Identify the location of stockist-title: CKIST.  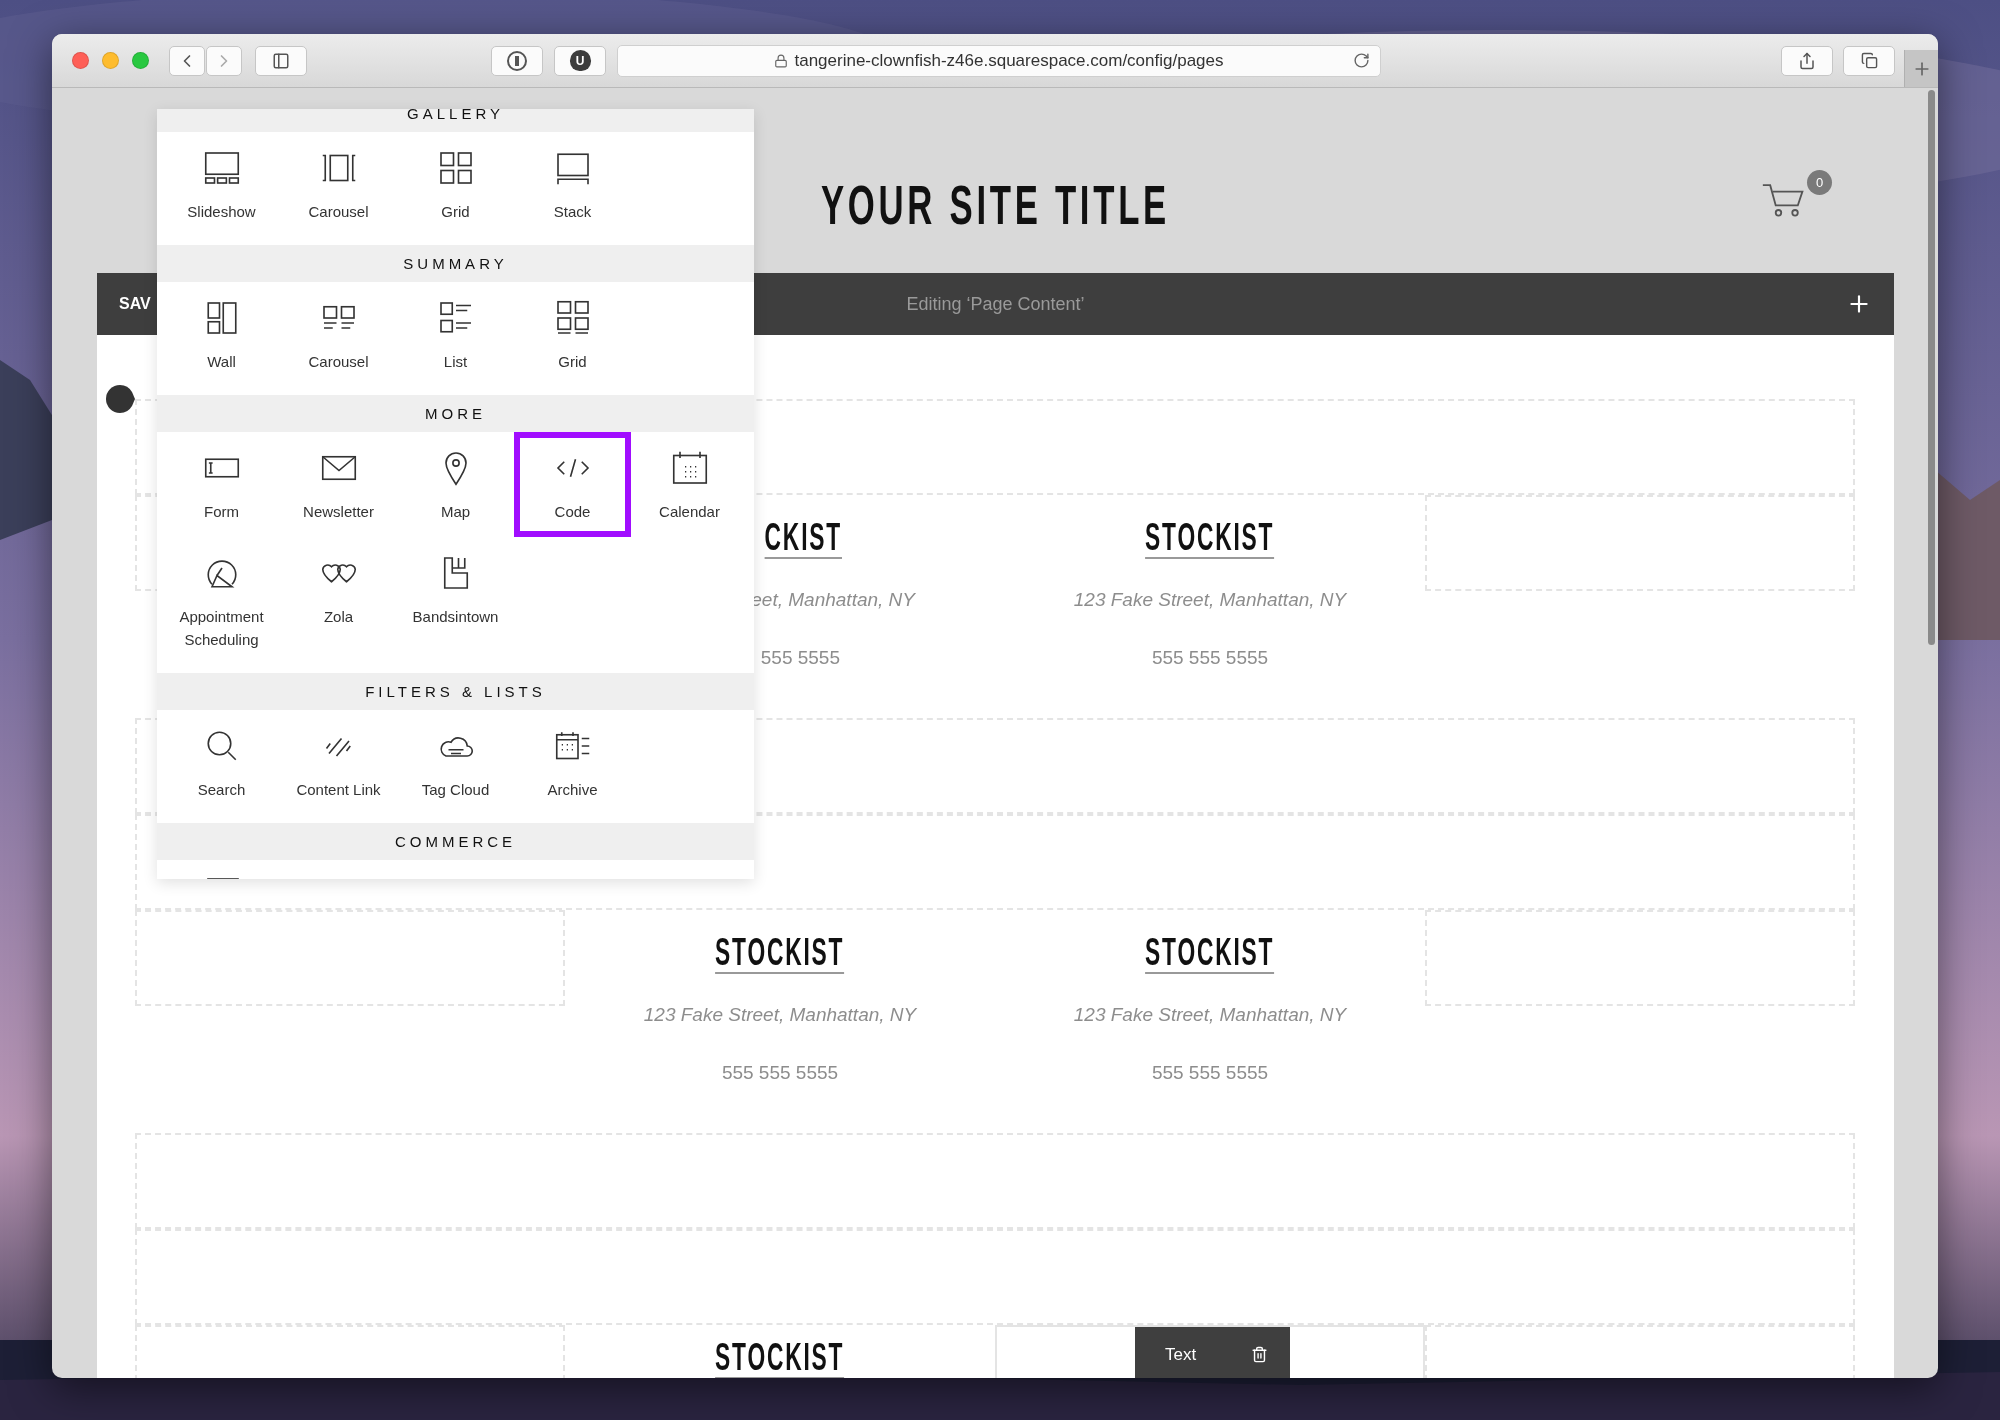
(803, 538).